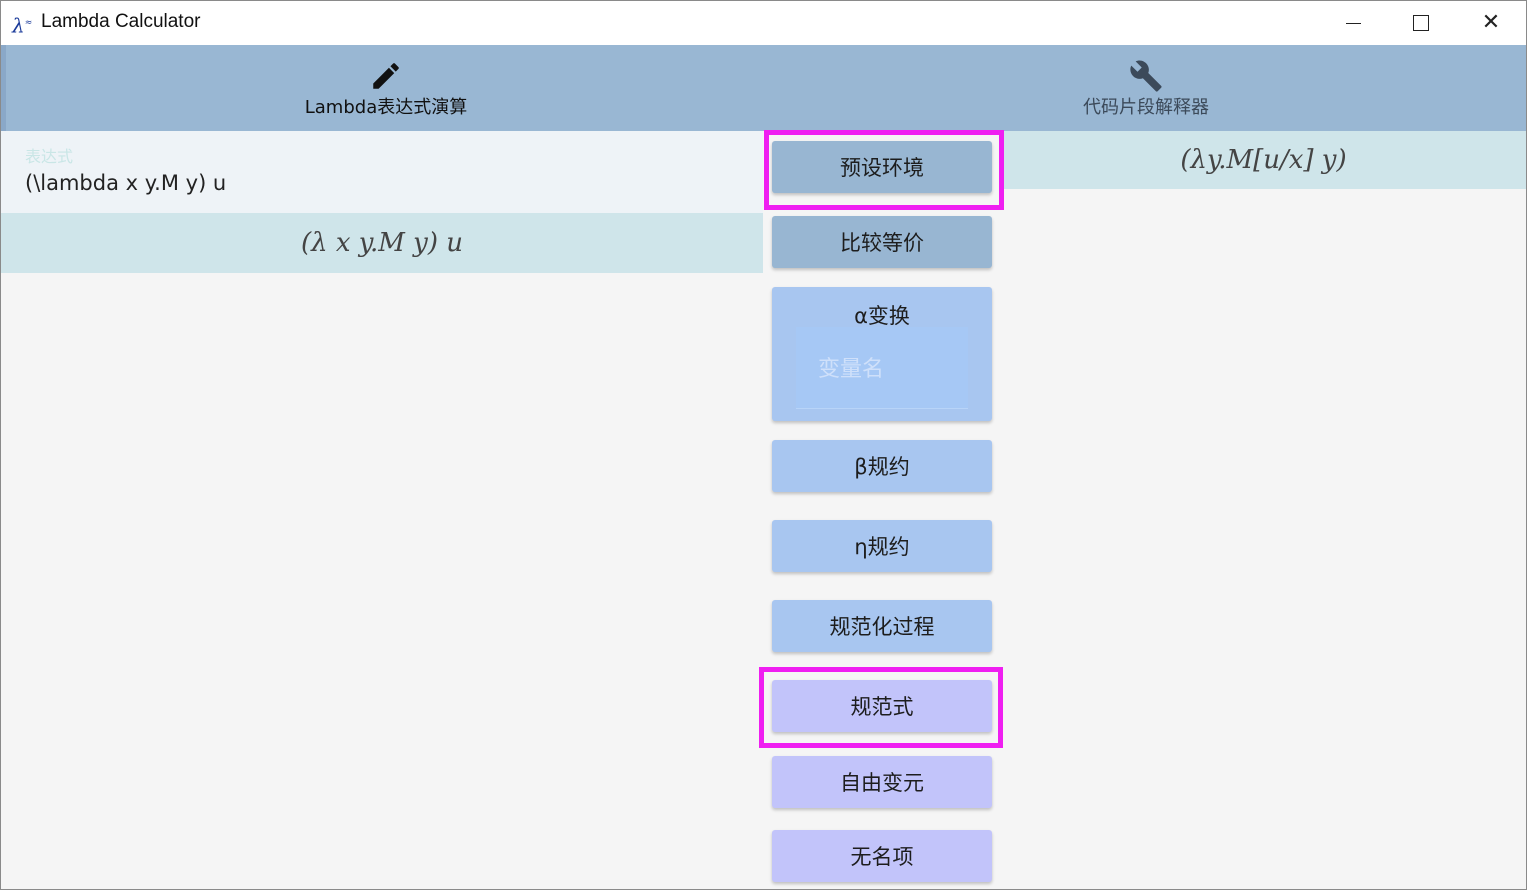 The height and width of the screenshot is (890, 1527). Describe the element at coordinates (125, 183) in the screenshot. I see `expression-value: (\lambda x y.M y) u` at that location.